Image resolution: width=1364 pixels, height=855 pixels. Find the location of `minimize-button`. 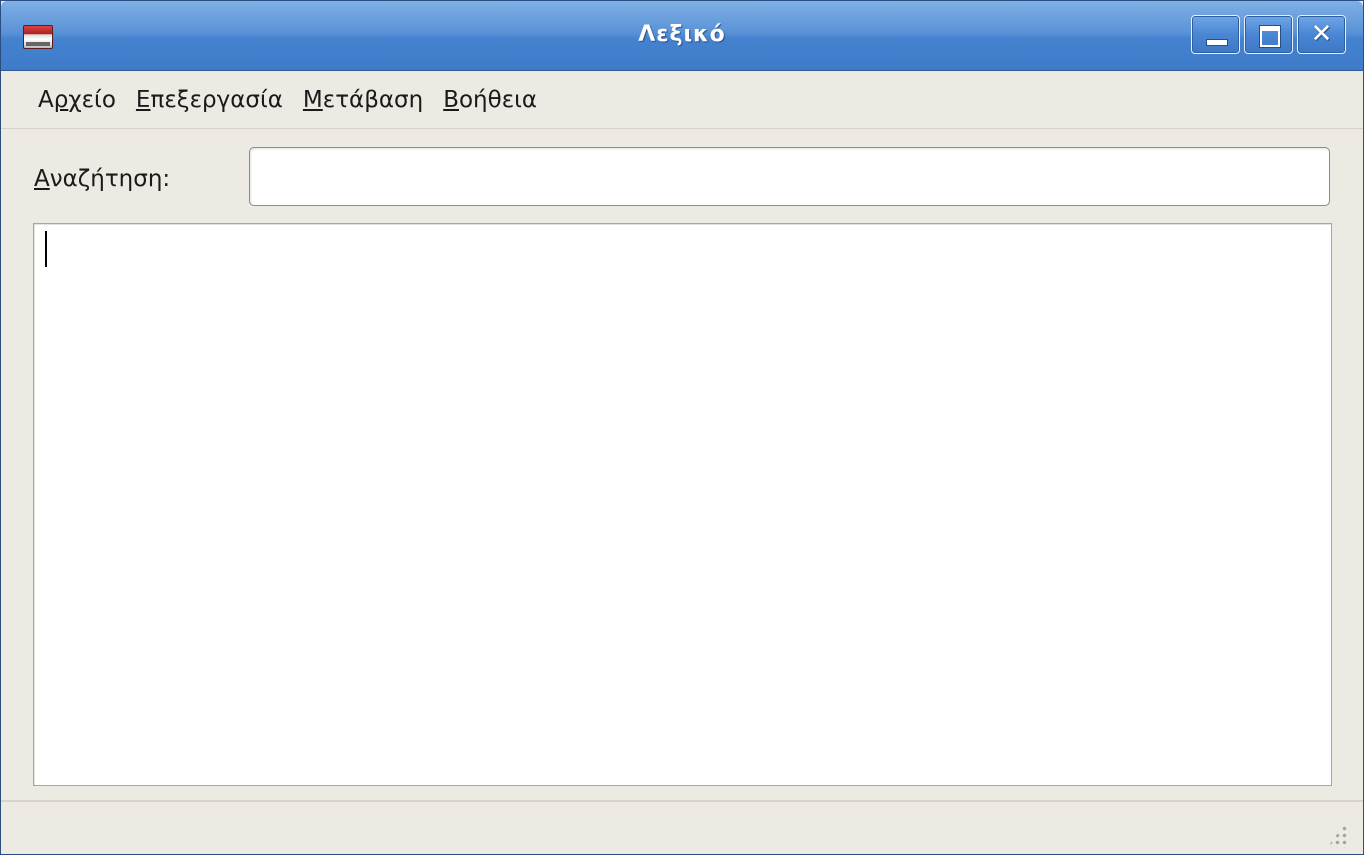

minimize-button is located at coordinates (1215, 34).